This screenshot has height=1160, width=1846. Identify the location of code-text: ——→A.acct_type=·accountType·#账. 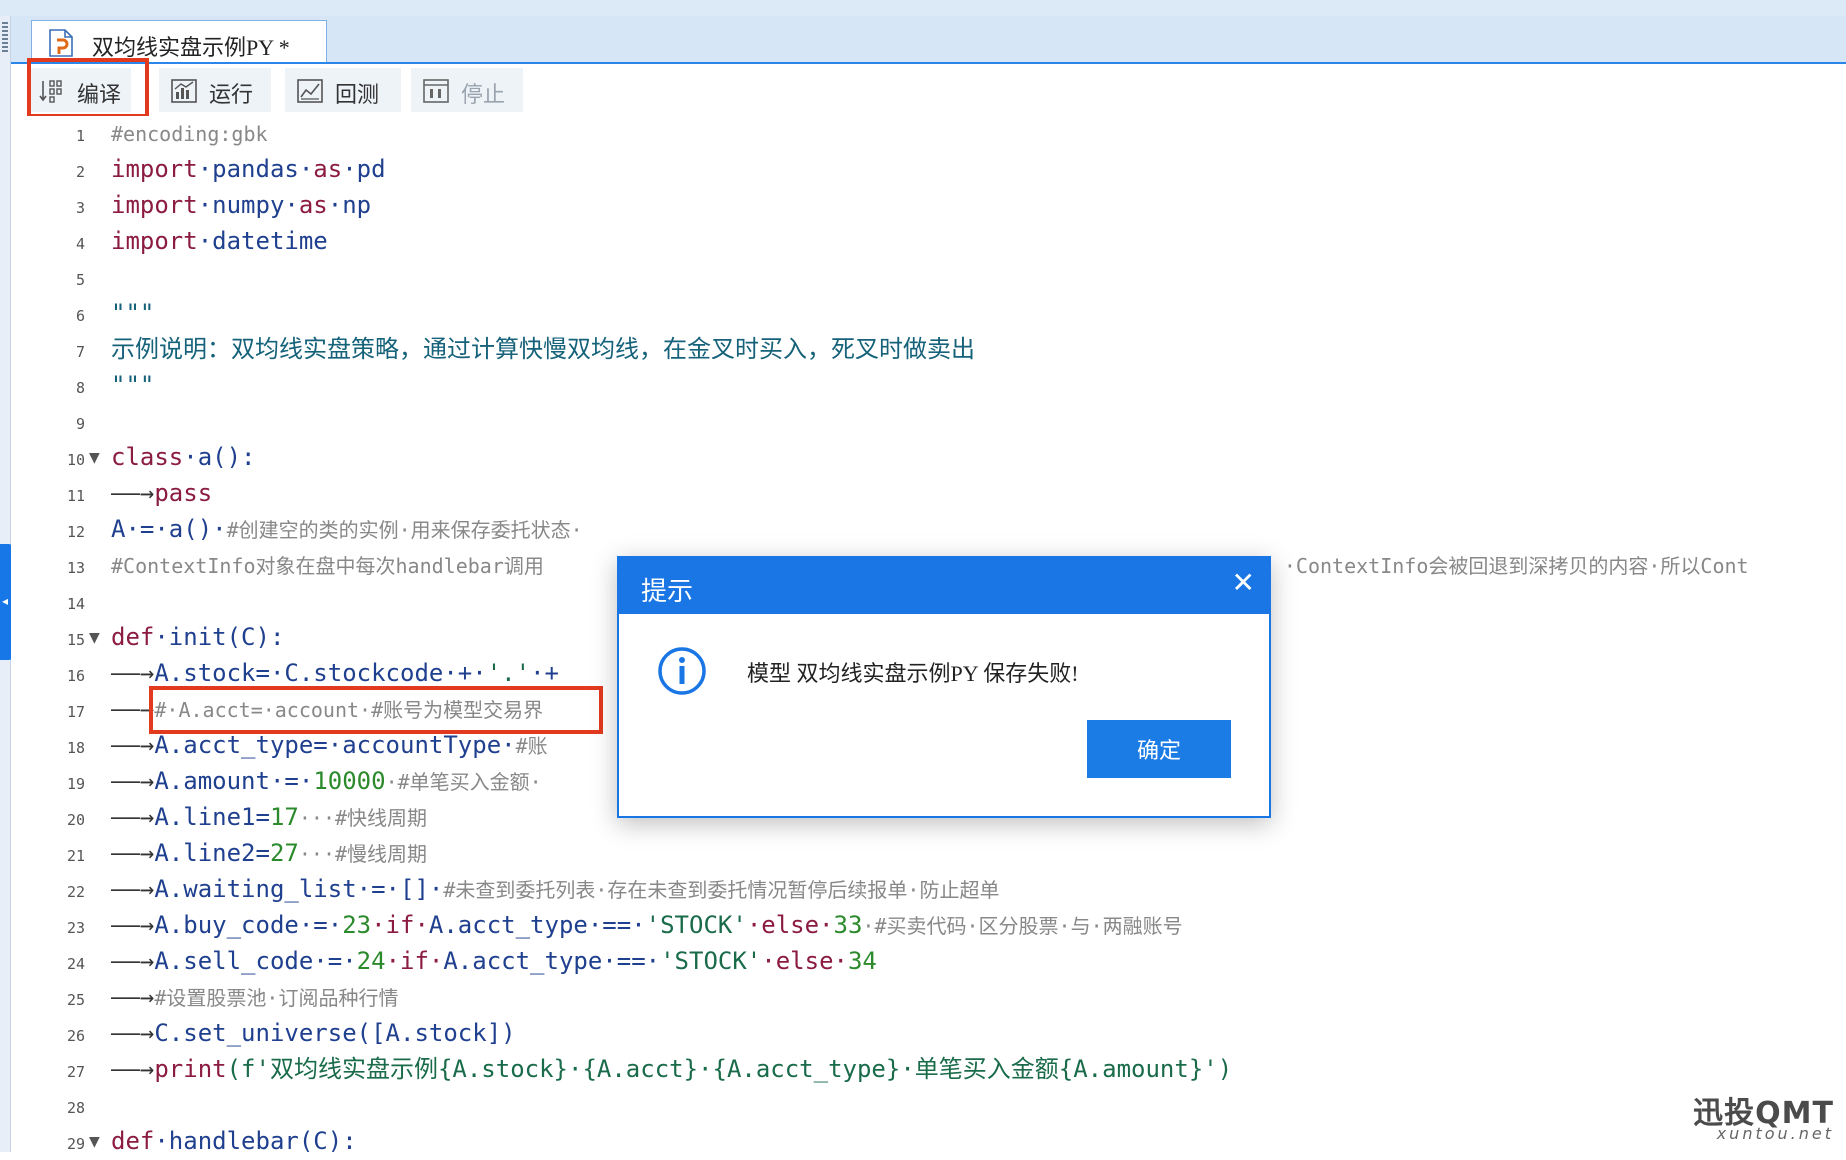
(329, 745).